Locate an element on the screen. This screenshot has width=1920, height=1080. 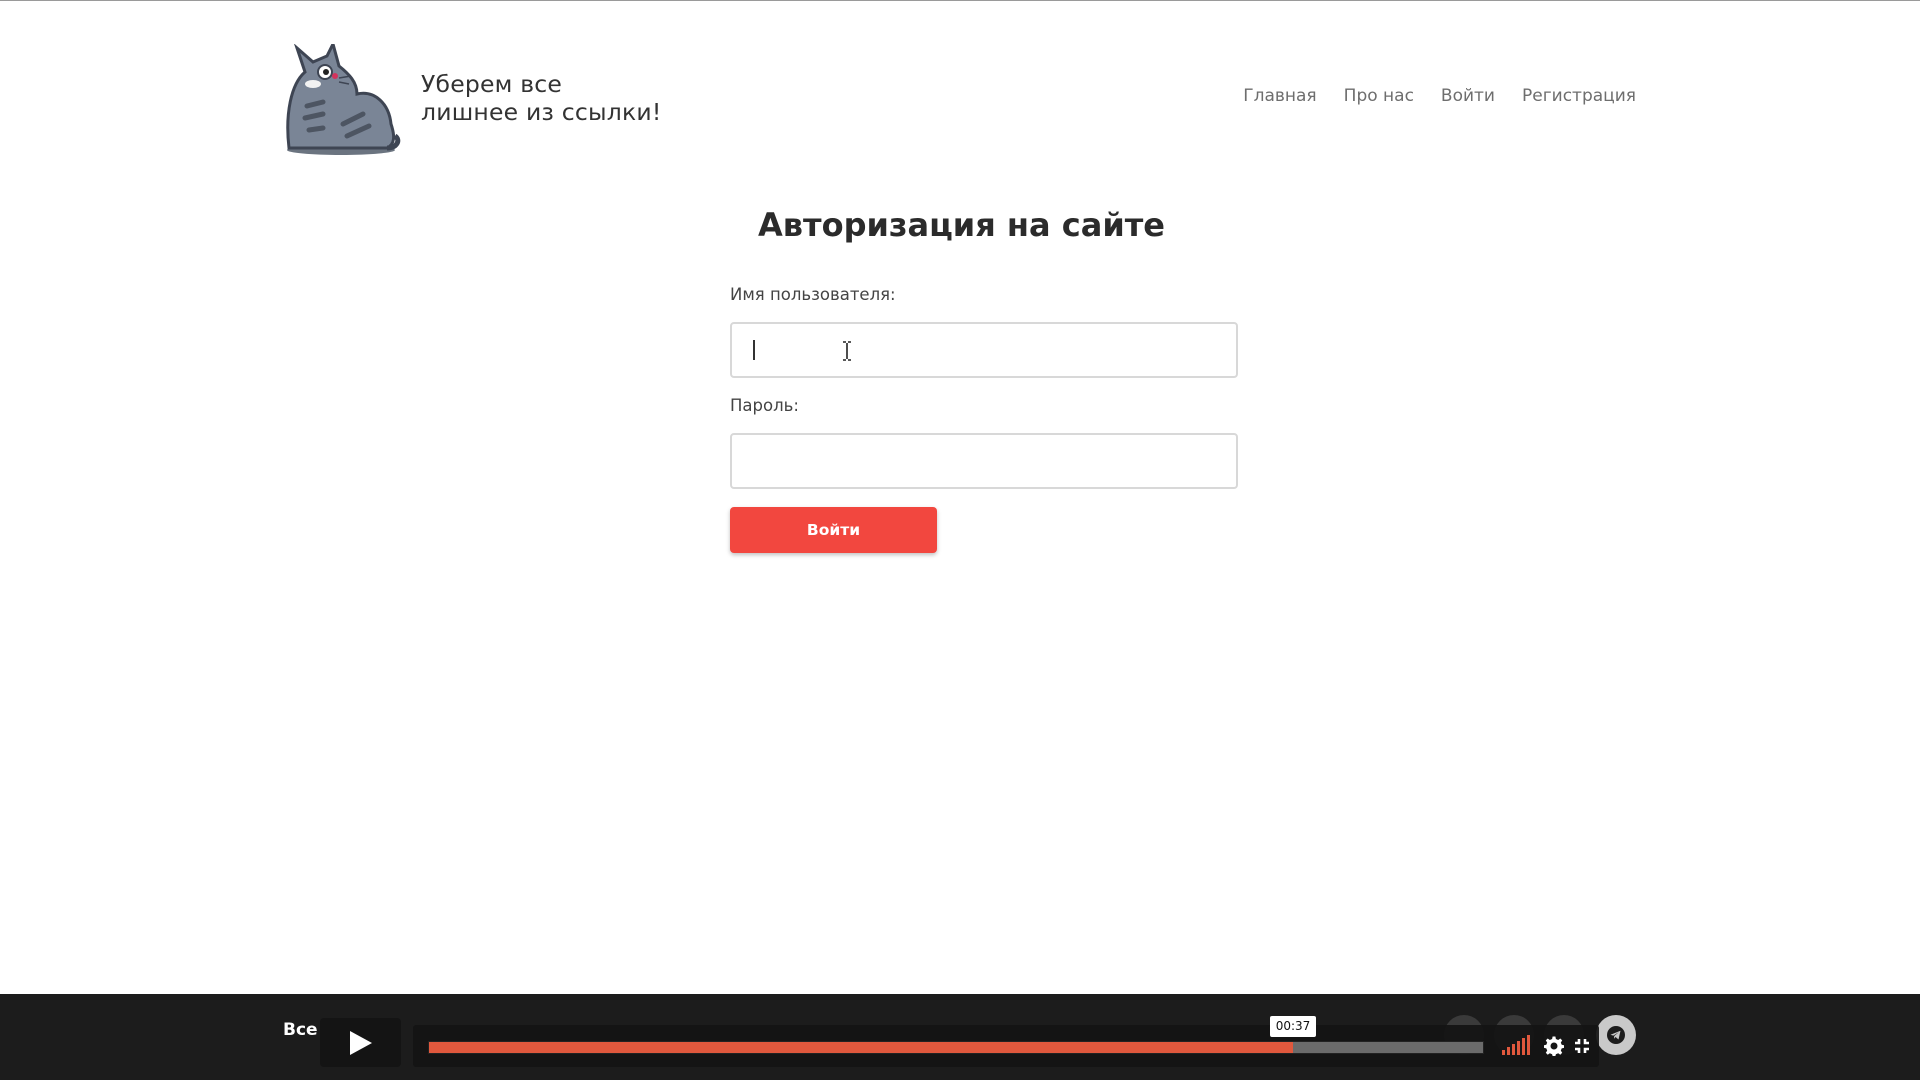
telegram-icon is located at coordinates (1616, 1035).